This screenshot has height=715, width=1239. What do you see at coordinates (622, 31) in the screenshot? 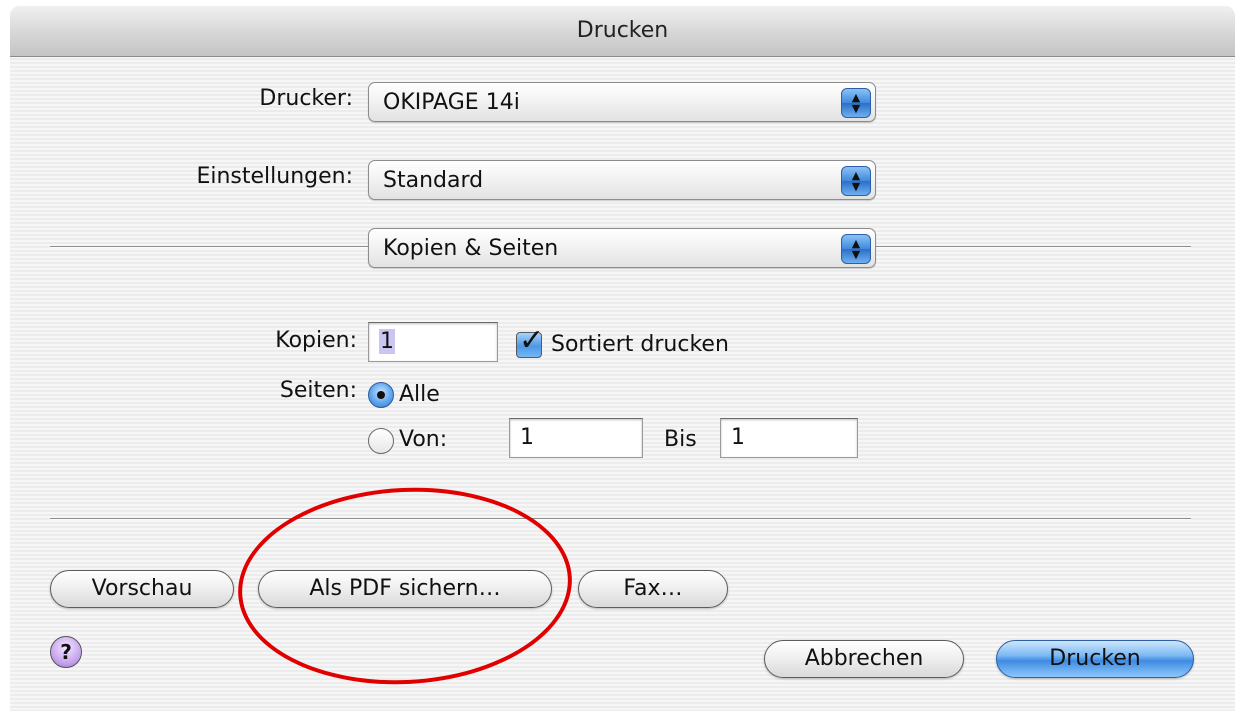
I see `window-title: Drucken` at bounding box center [622, 31].